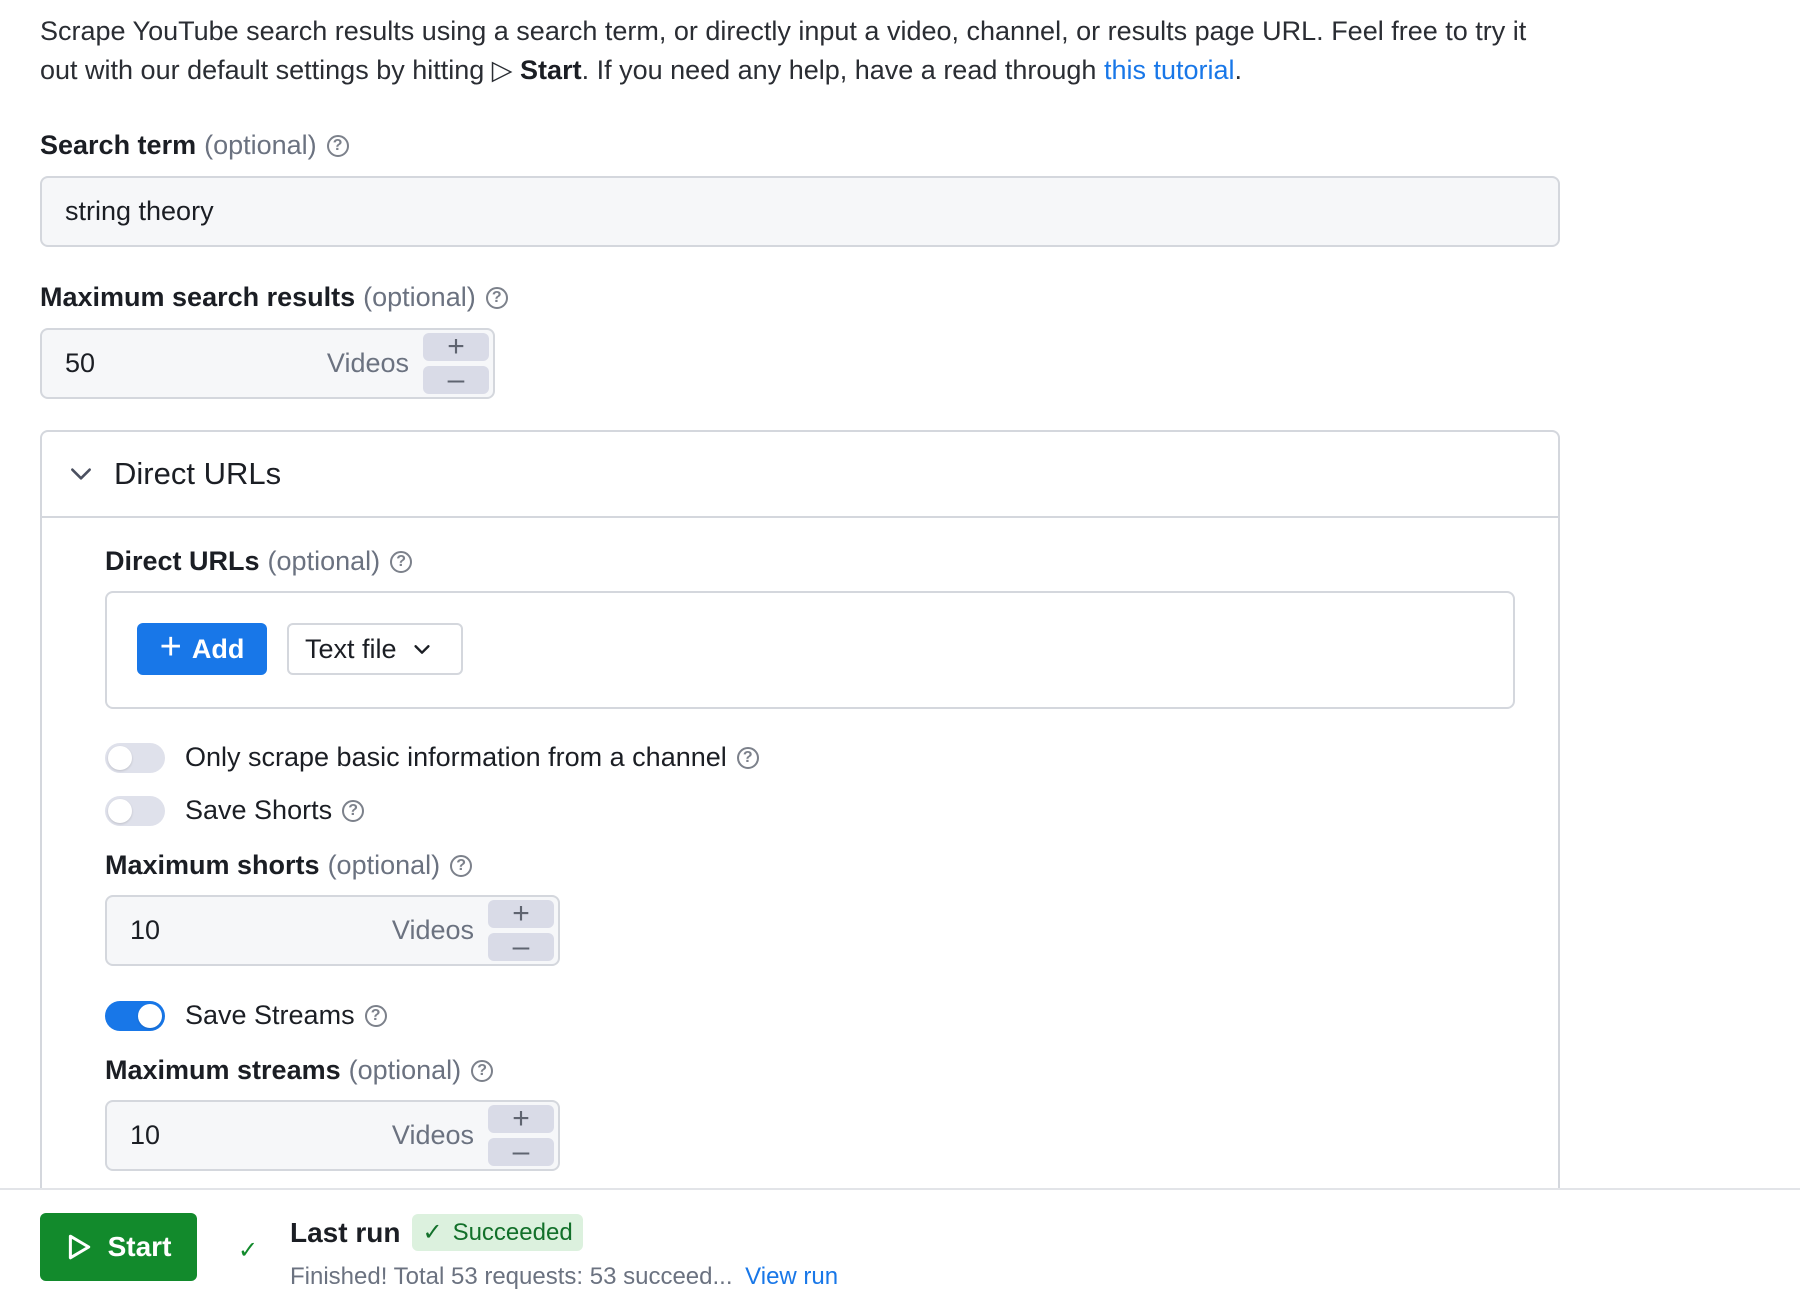  What do you see at coordinates (139, 1246) in the screenshot?
I see `start-button-label: Start` at bounding box center [139, 1246].